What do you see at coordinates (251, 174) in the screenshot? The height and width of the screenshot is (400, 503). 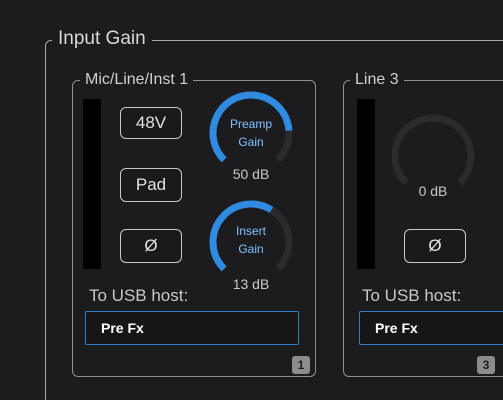 I see `preamp-gain-value: 50 dB` at bounding box center [251, 174].